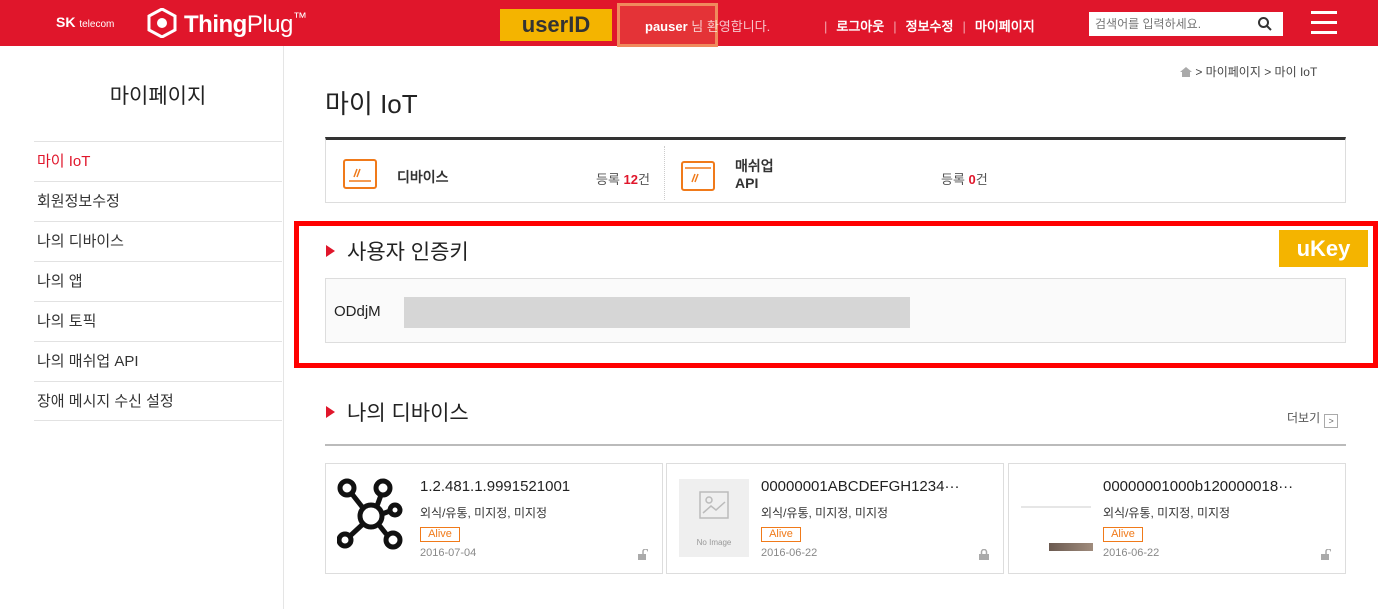 The image size is (1378, 609). What do you see at coordinates (495, 486) in the screenshot?
I see `device-name: 1.2.481.1.9991521001` at bounding box center [495, 486].